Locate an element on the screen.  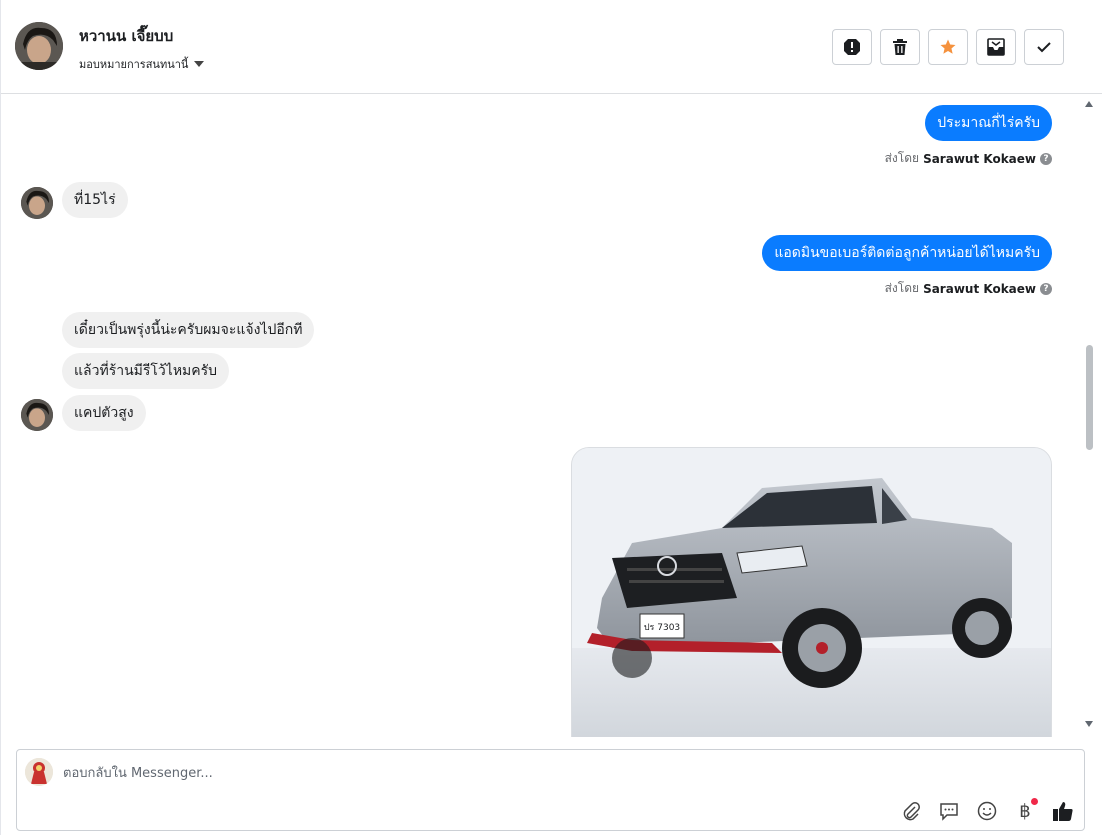
chat-bubble-icon is located at coordinates (949, 812).